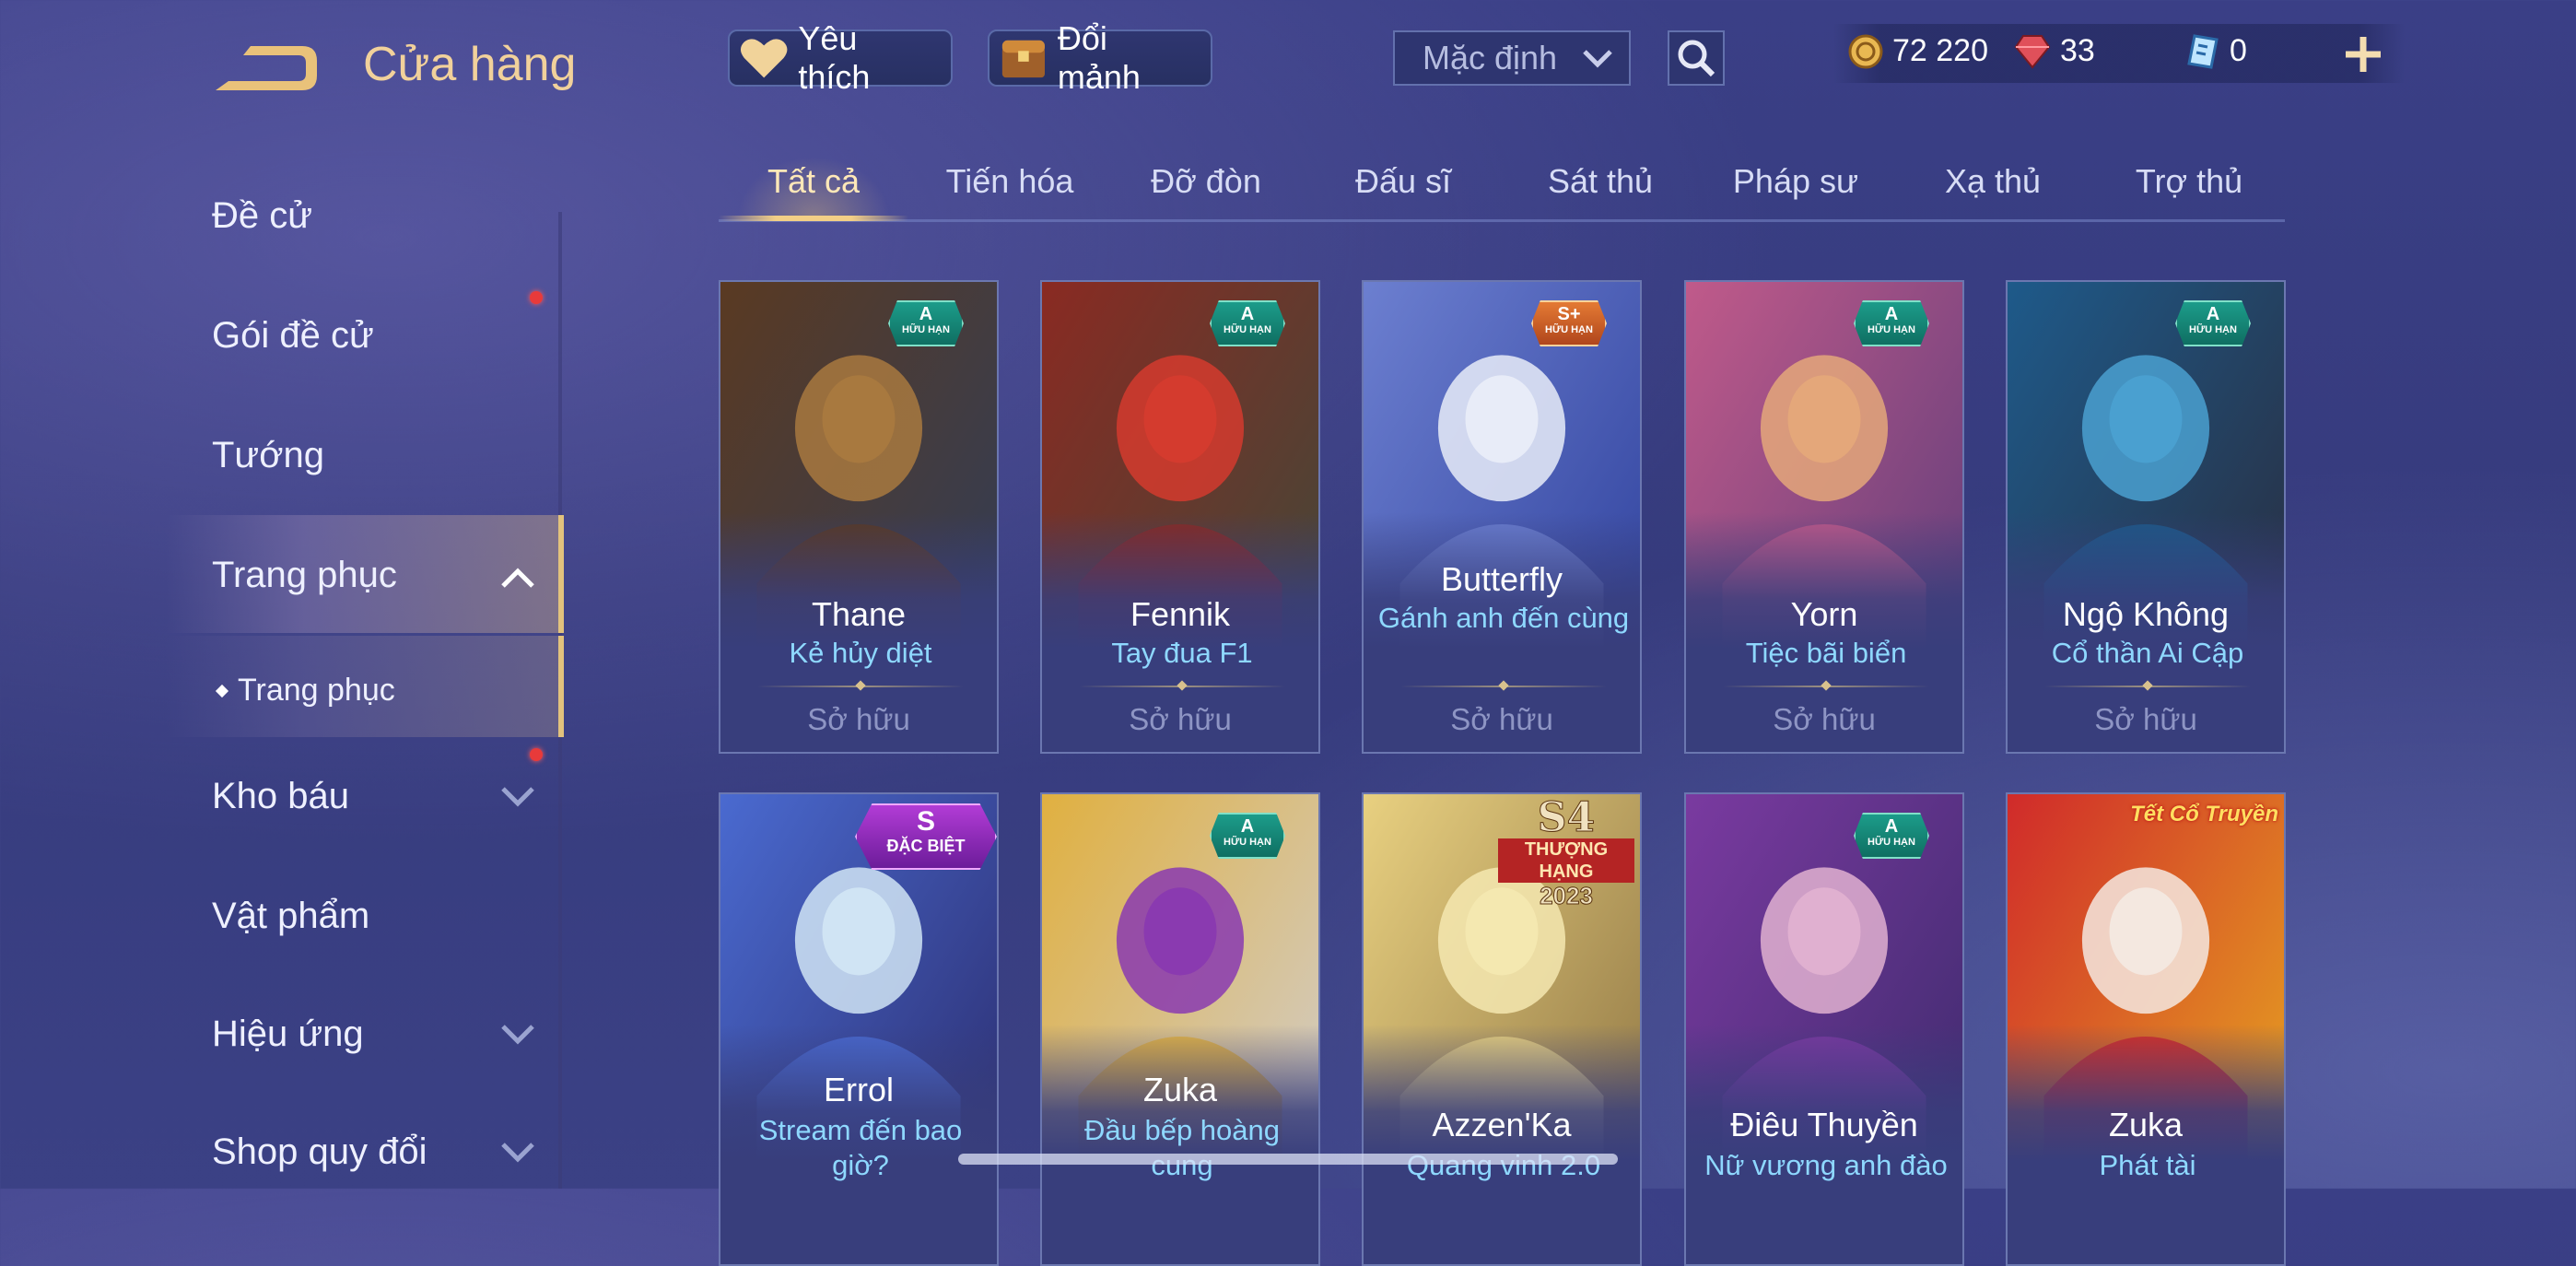  What do you see at coordinates (813, 181) in the screenshot?
I see `tab-all: Tất cả` at bounding box center [813, 181].